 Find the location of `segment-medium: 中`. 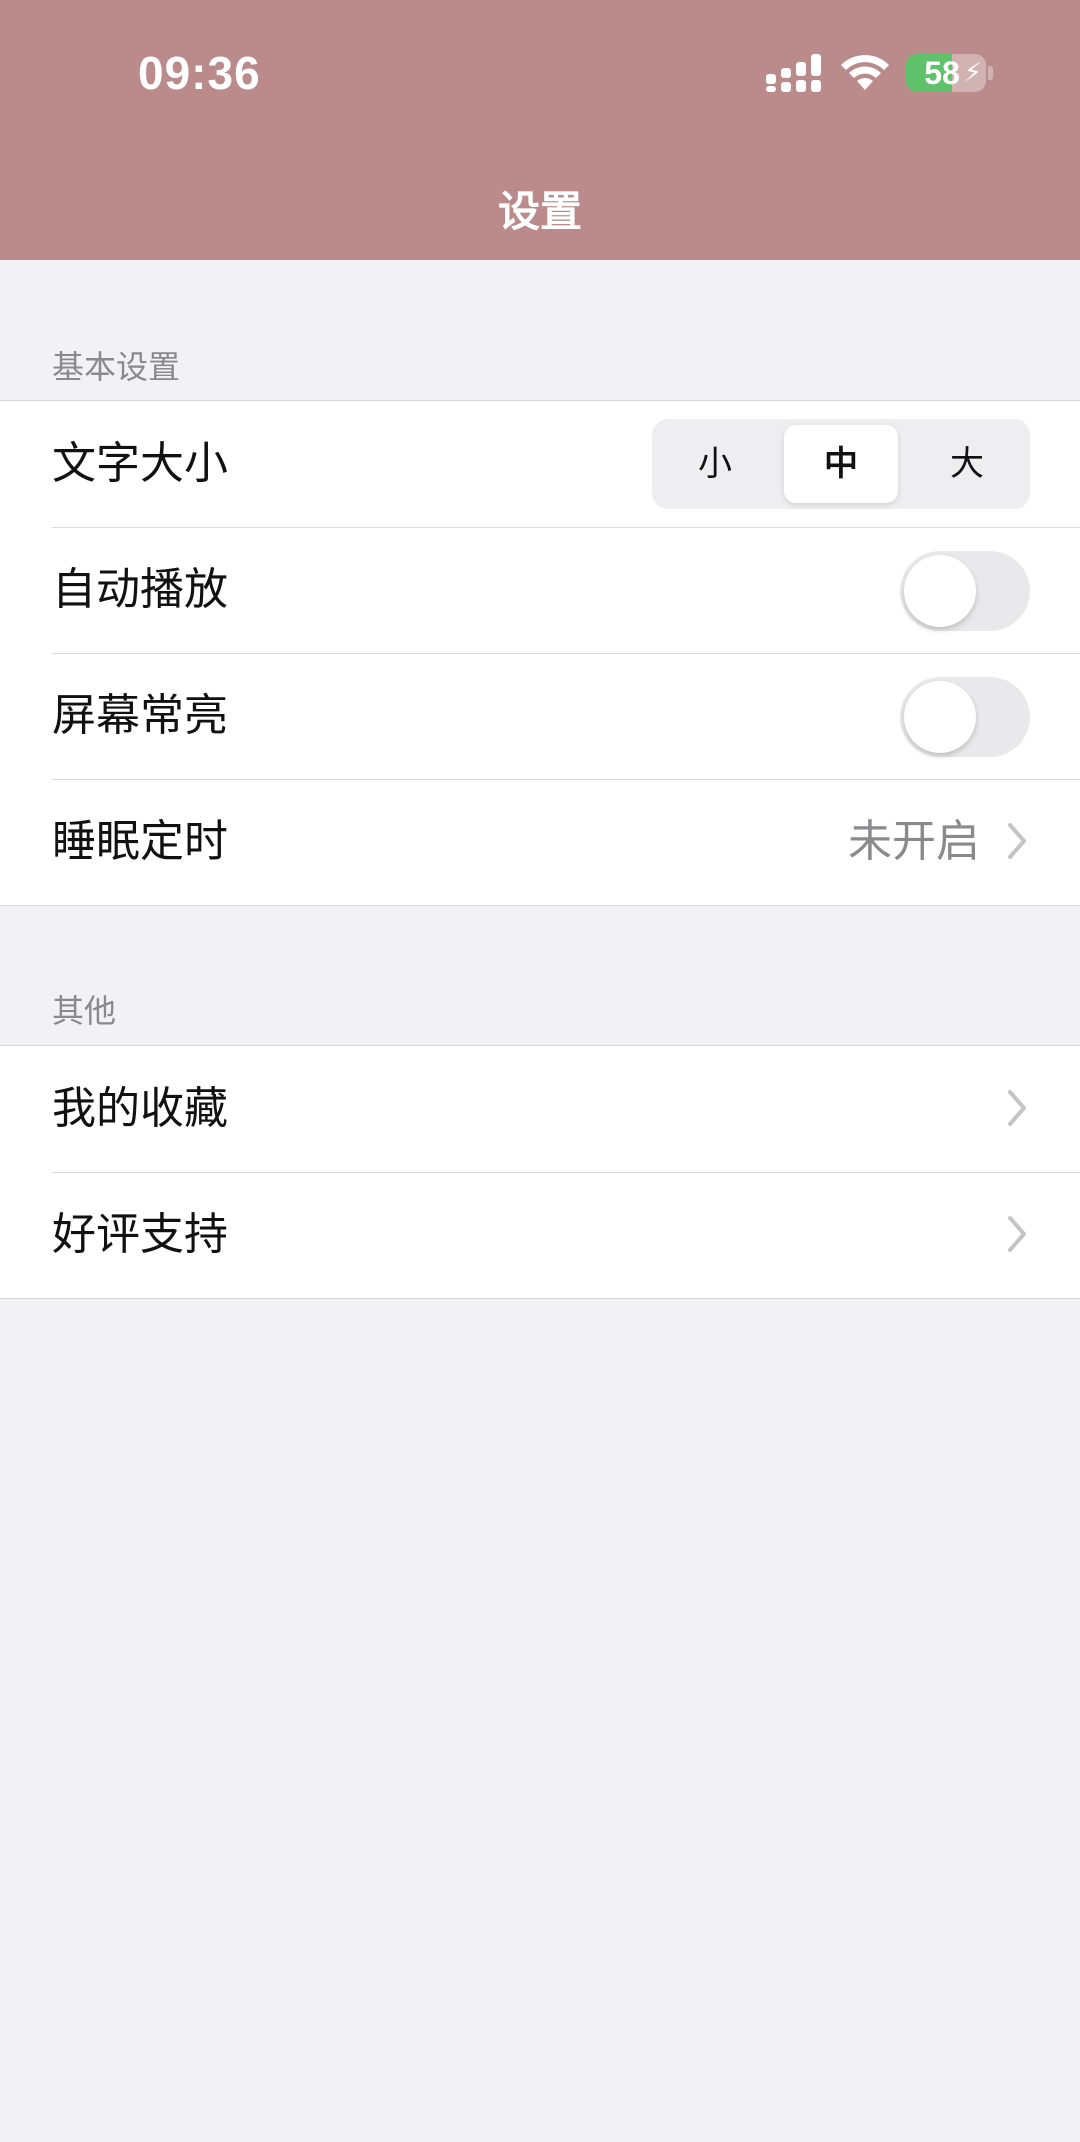

segment-medium: 中 is located at coordinates (841, 464).